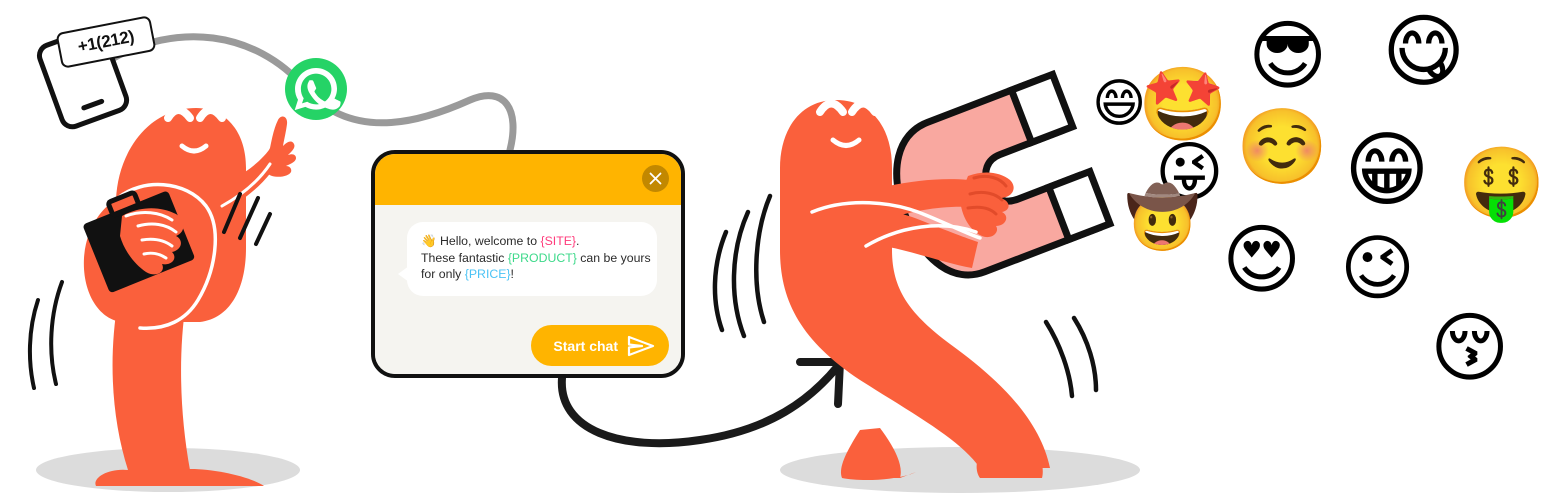 The image size is (1544, 500). Describe the element at coordinates (1387, 170) in the screenshot. I see `beaming-face-with-smiling-eyes-icon: 😁` at that location.